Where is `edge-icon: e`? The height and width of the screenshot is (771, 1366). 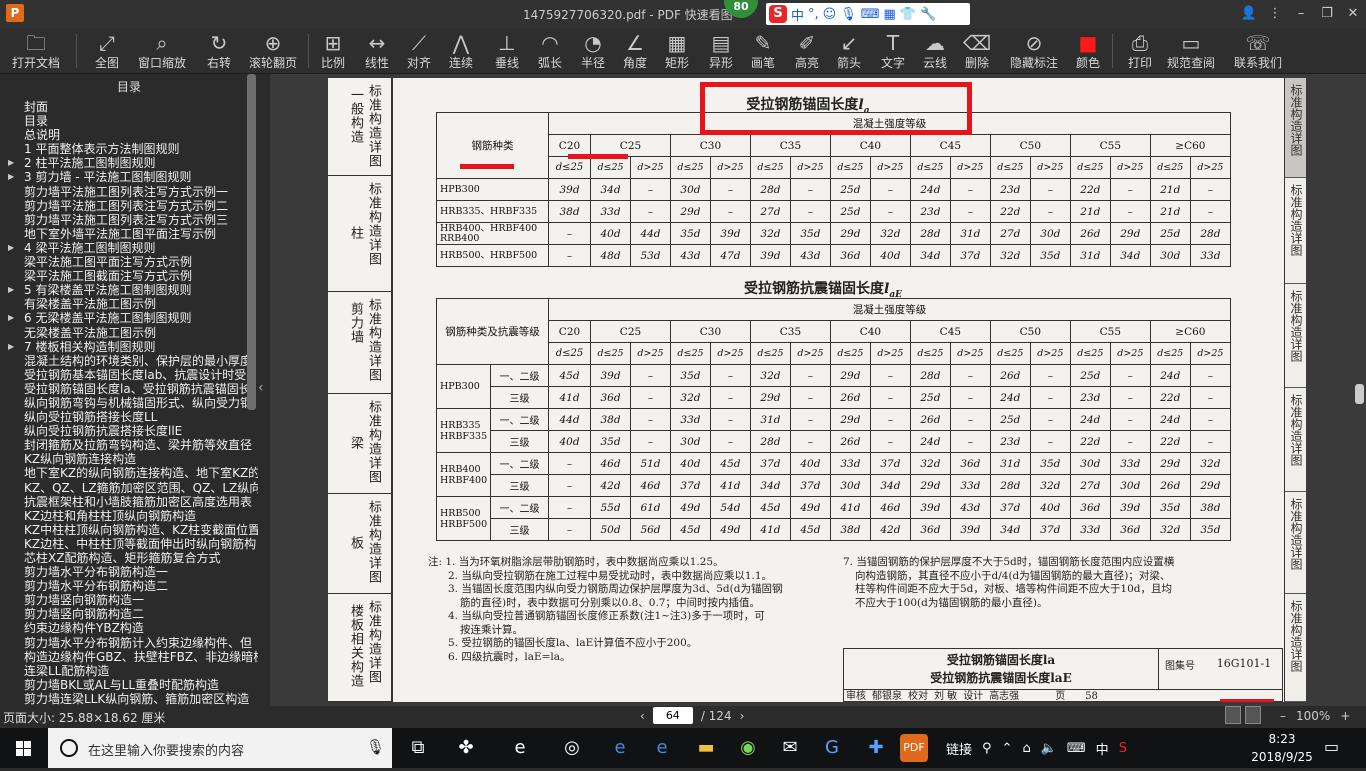
edge-icon: e is located at coordinates (620, 748).